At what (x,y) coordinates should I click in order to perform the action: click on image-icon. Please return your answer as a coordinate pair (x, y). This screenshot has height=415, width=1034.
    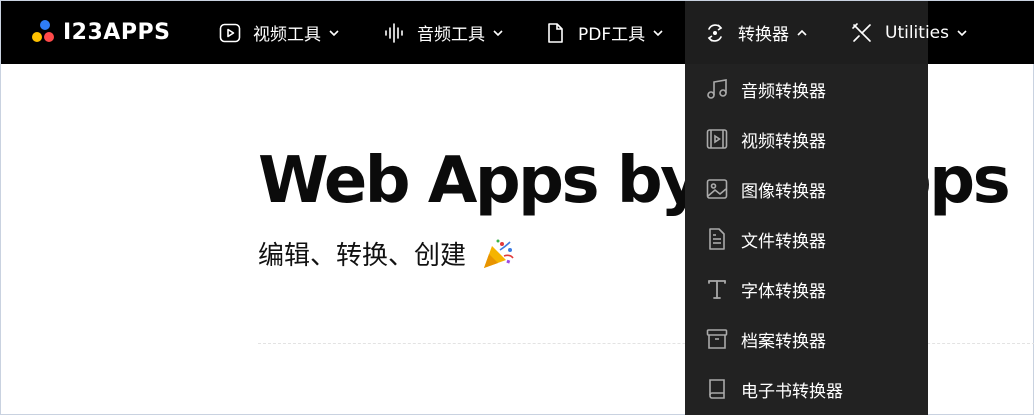
    Looking at the image, I should click on (717, 189).